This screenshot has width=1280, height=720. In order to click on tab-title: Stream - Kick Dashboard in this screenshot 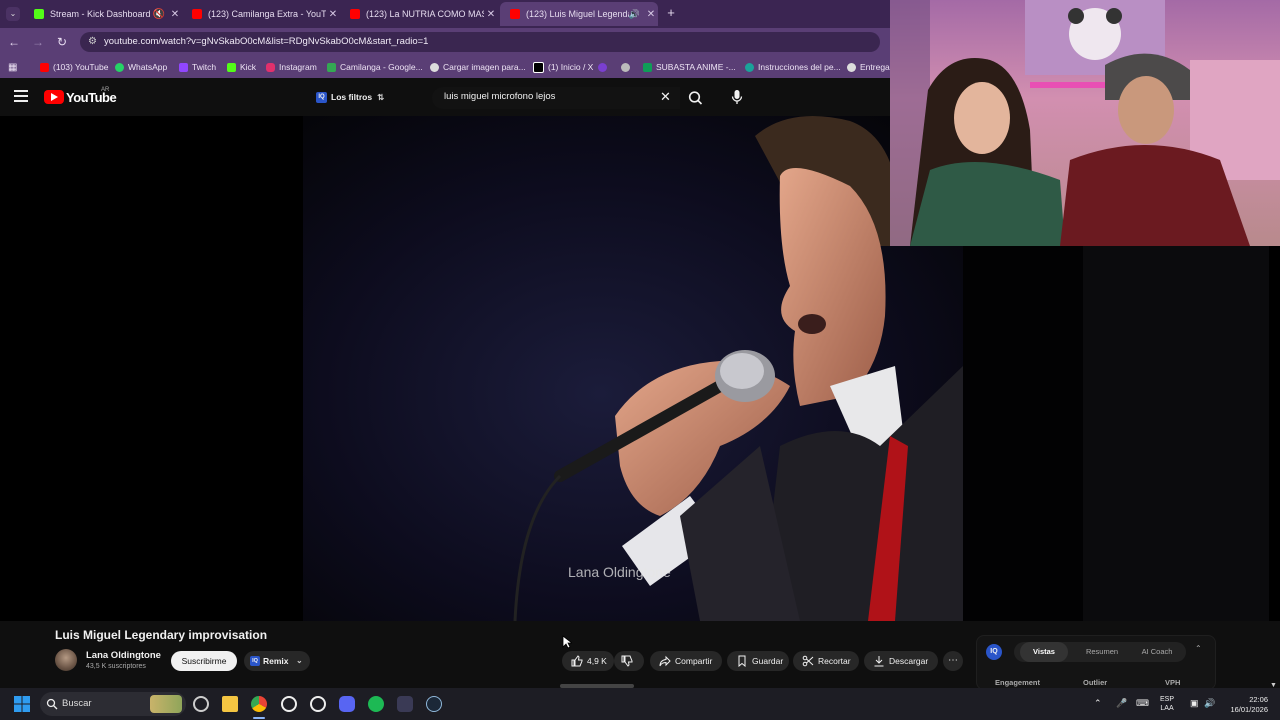, I will do `click(100, 14)`.